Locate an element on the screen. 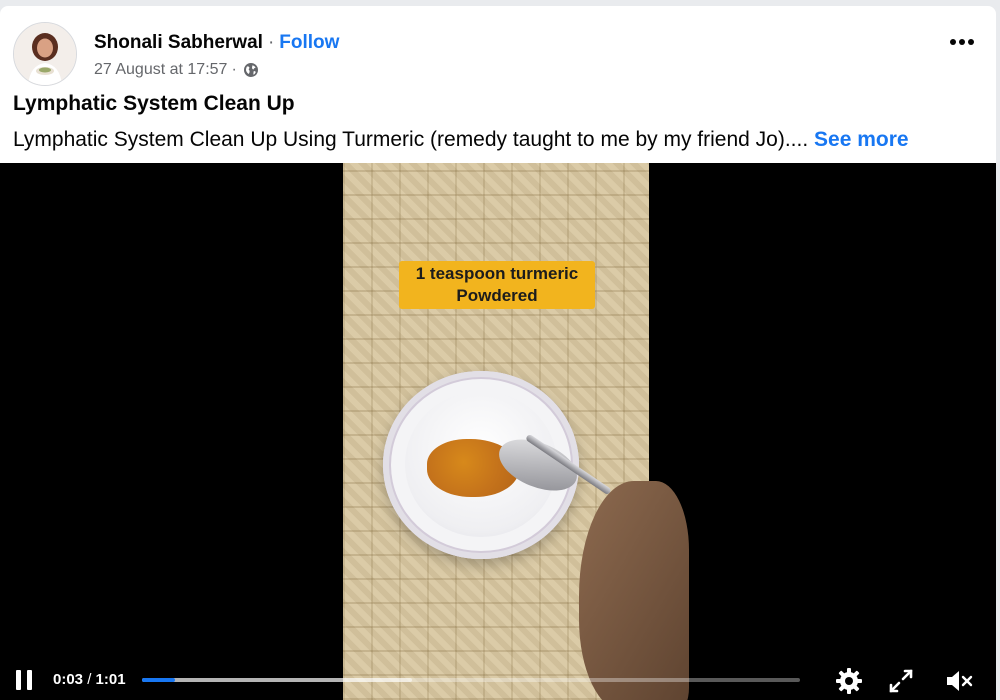 The image size is (1000, 700). follow-button: Follow is located at coordinates (309, 43).